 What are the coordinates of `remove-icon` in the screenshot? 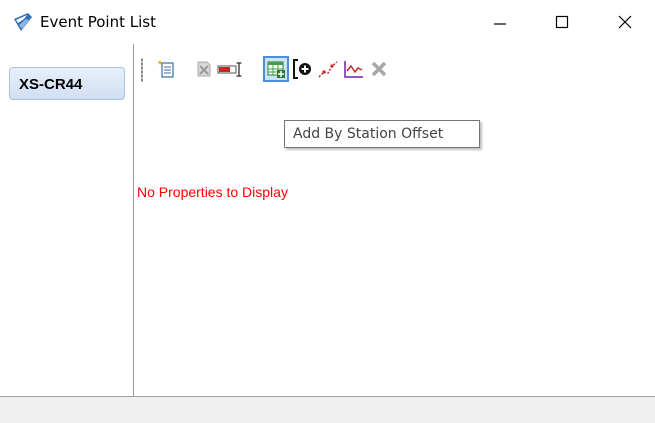 It's located at (379, 69).